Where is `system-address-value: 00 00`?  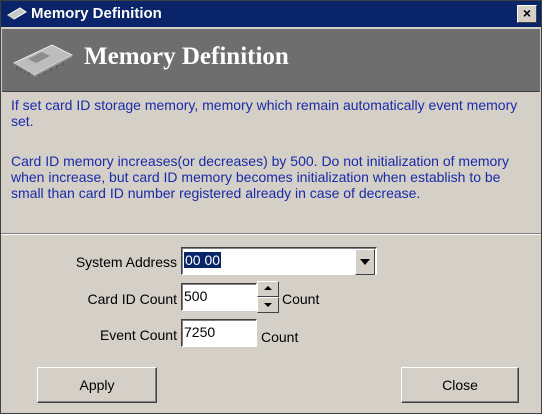 system-address-value: 00 00 is located at coordinates (203, 260).